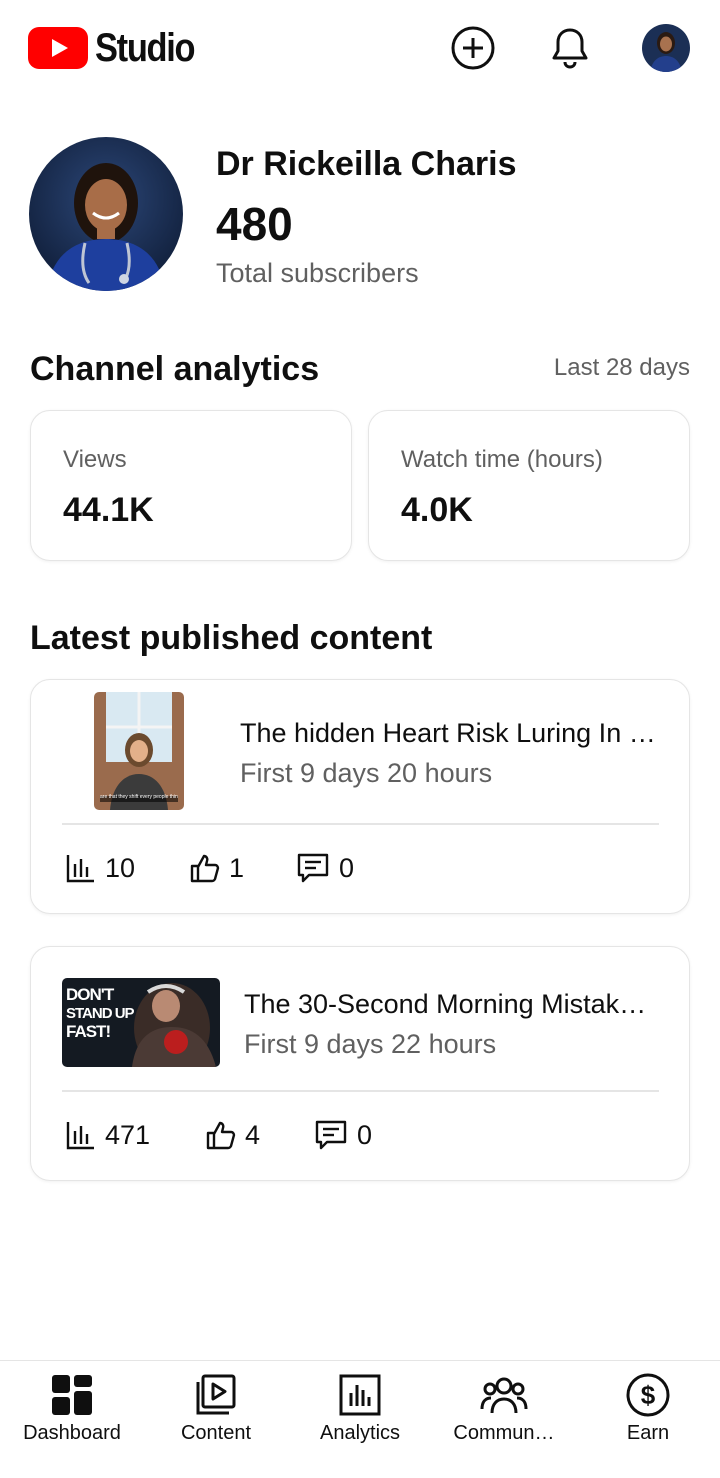 The width and height of the screenshot is (720, 1478). What do you see at coordinates (360, 1395) in the screenshot?
I see `analytics-icon` at bounding box center [360, 1395].